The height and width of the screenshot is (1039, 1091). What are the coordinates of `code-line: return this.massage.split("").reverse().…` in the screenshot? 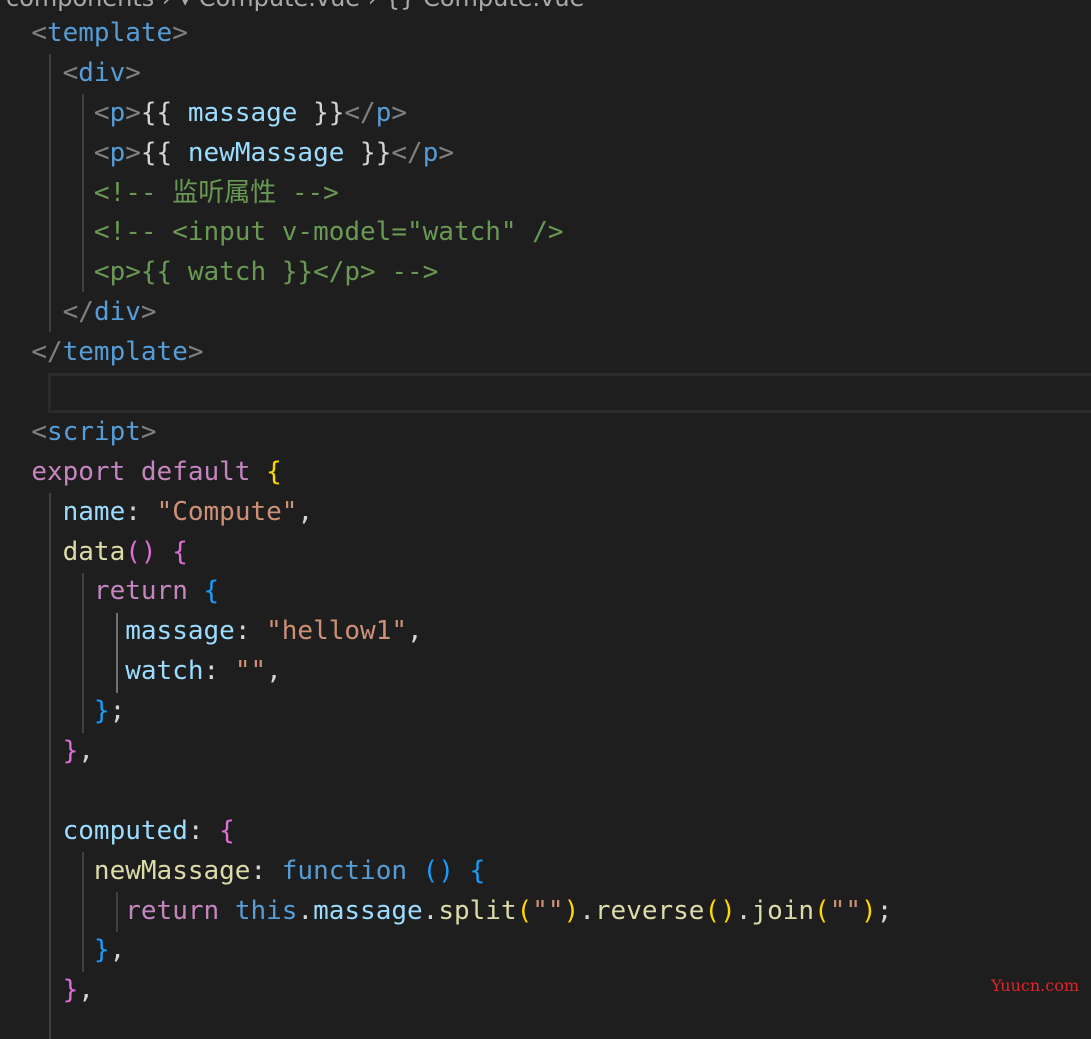 It's located at (545, 912).